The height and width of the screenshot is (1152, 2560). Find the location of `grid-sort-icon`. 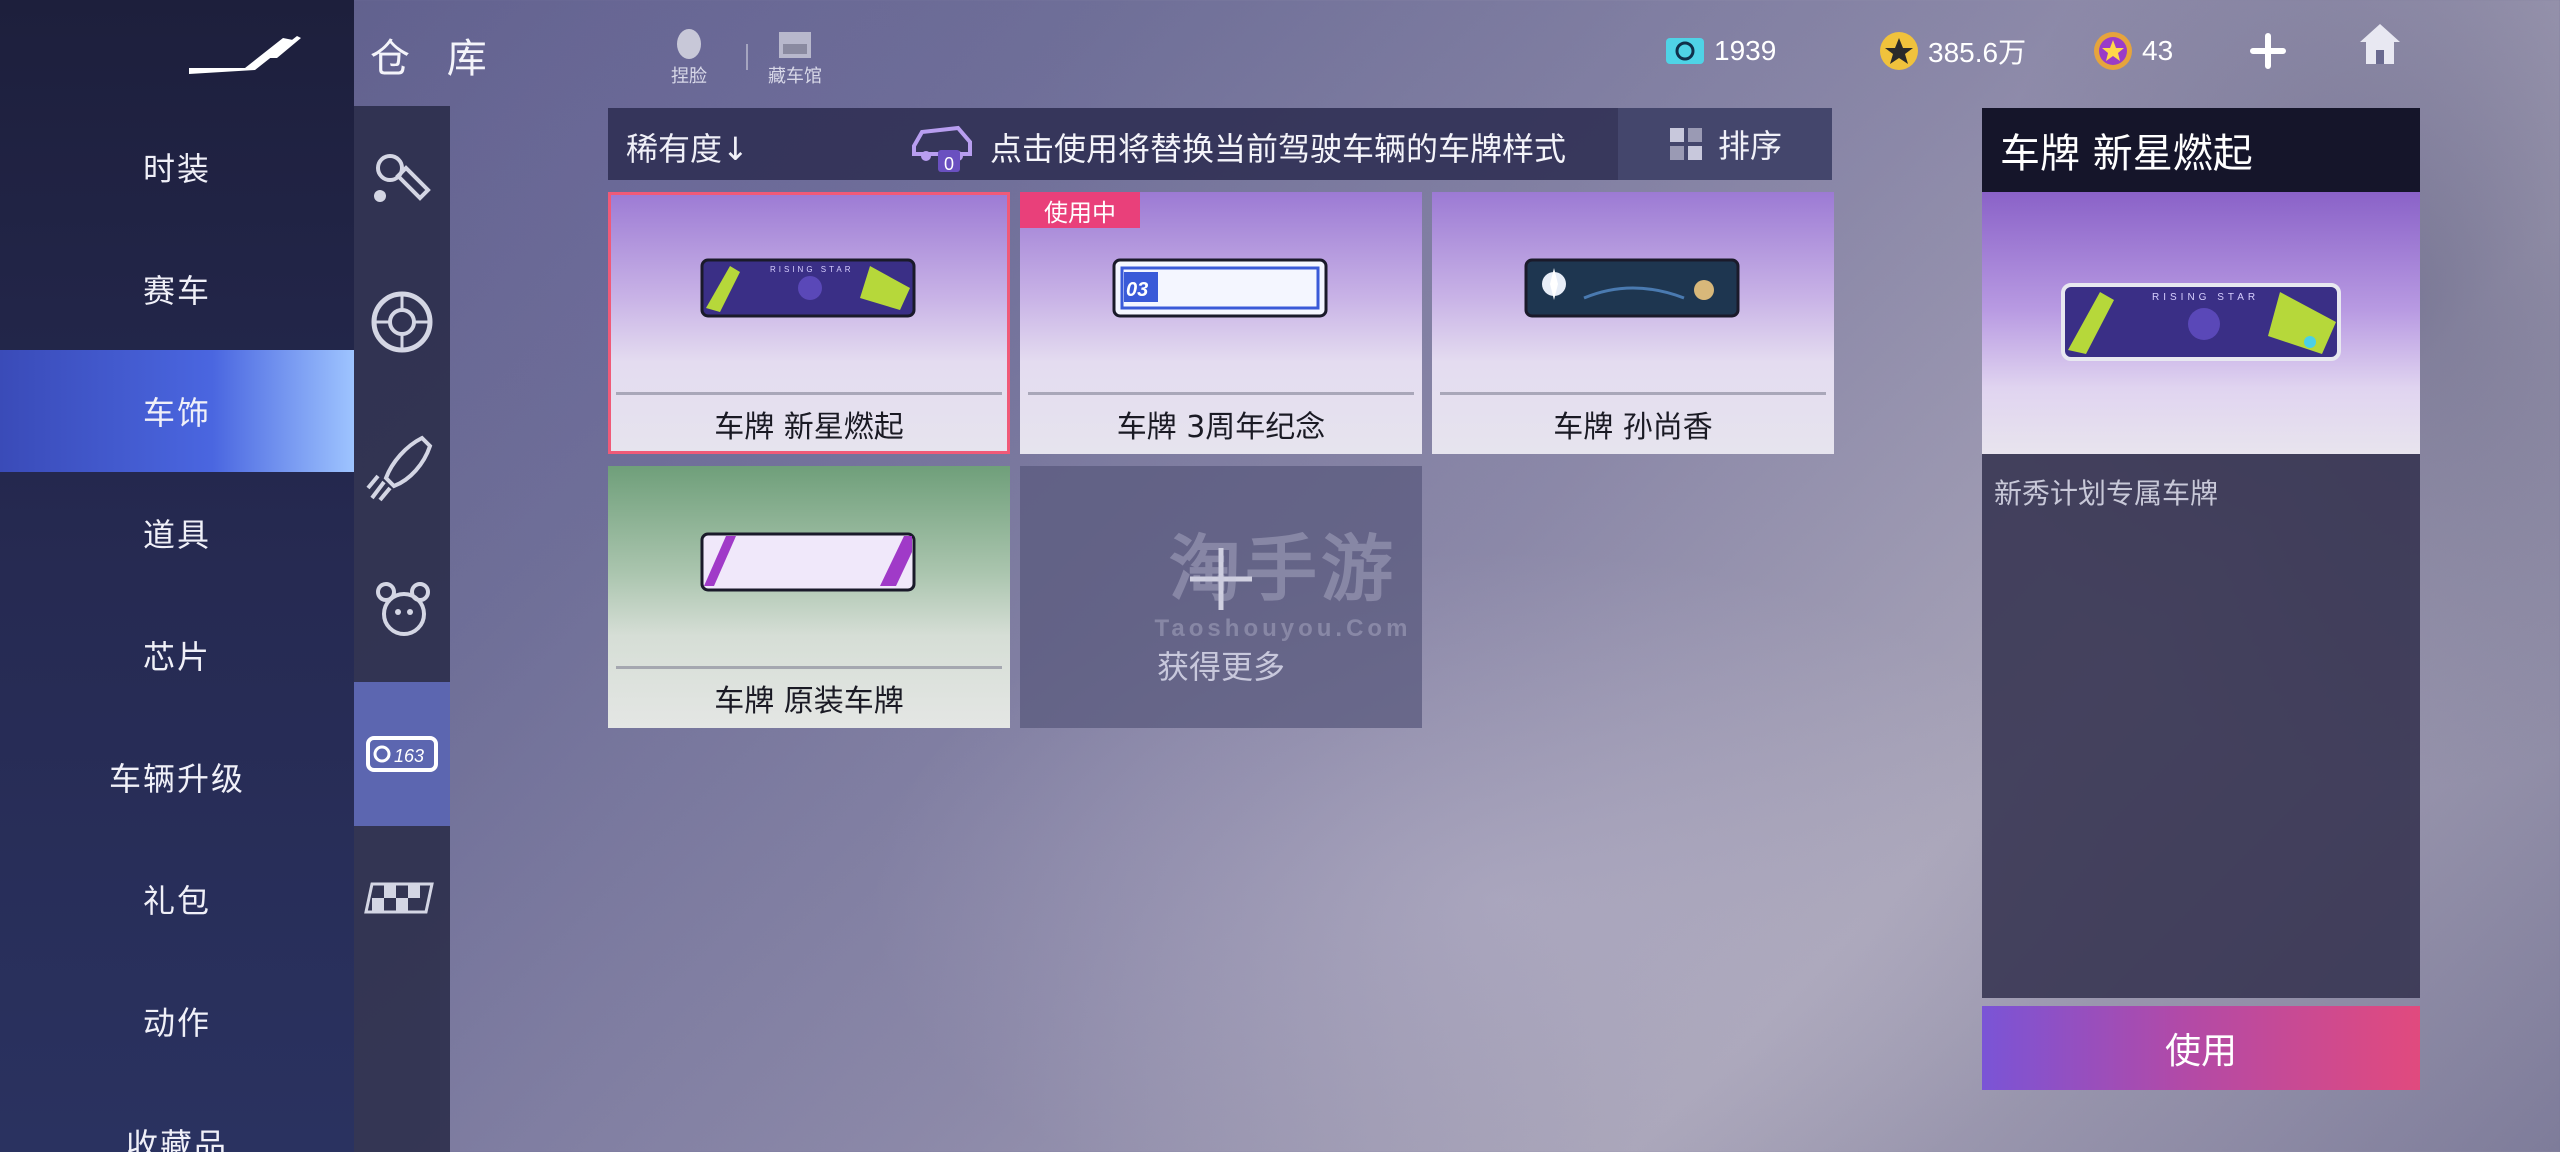

grid-sort-icon is located at coordinates (1685, 144).